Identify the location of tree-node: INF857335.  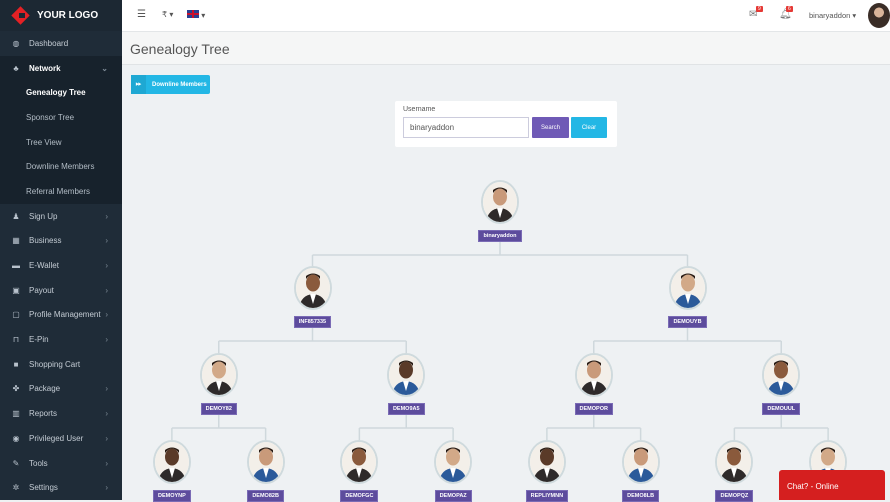
(313, 297).